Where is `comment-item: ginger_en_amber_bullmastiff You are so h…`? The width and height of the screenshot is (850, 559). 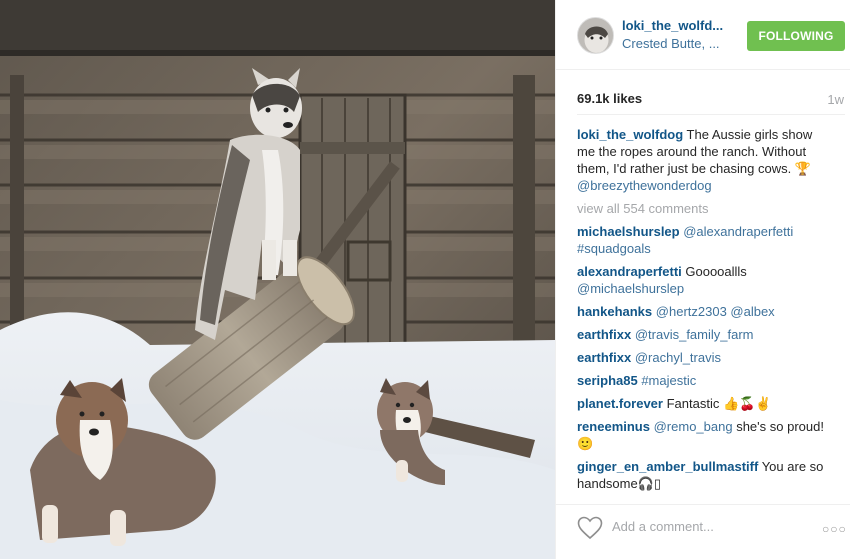 comment-item: ginger_en_amber_bullmastiff You are so h… is located at coordinates (702, 475).